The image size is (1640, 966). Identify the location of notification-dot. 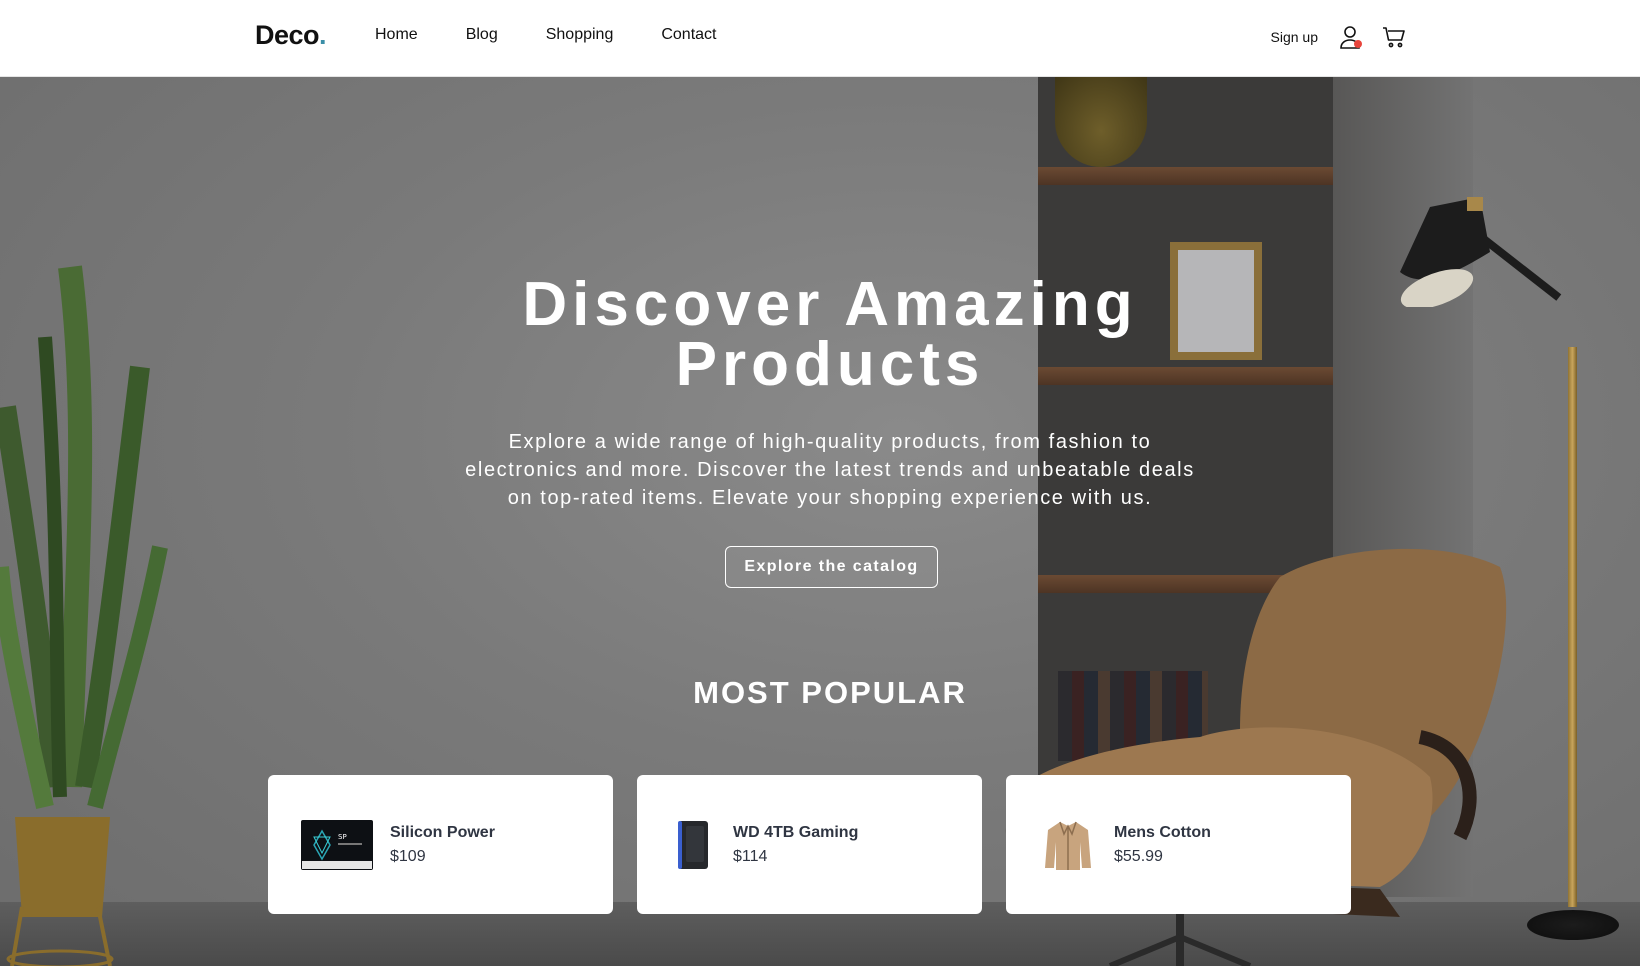
(1358, 44).